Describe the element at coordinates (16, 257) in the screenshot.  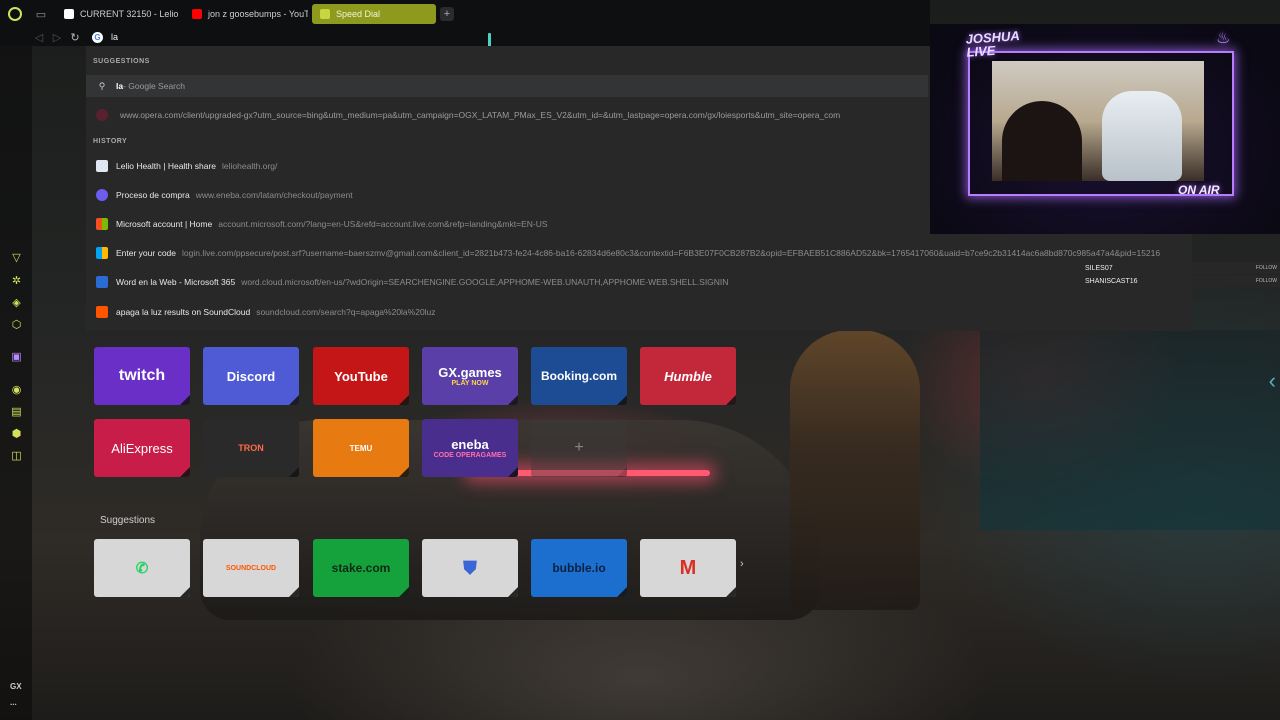
I see `gx-control-icon: ▽` at that location.